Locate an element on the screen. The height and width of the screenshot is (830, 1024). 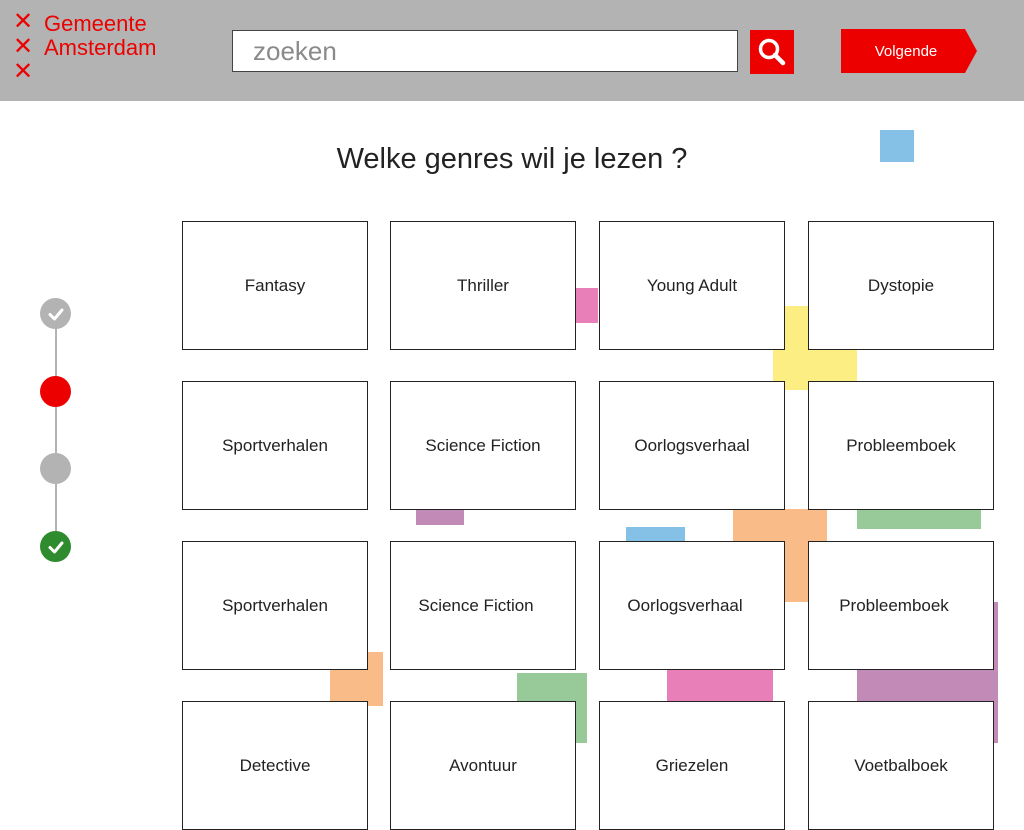
header-bar: ✕ ✕ ✕ Gemeente Amsterdam Volgende is located at coordinates (512, 50).